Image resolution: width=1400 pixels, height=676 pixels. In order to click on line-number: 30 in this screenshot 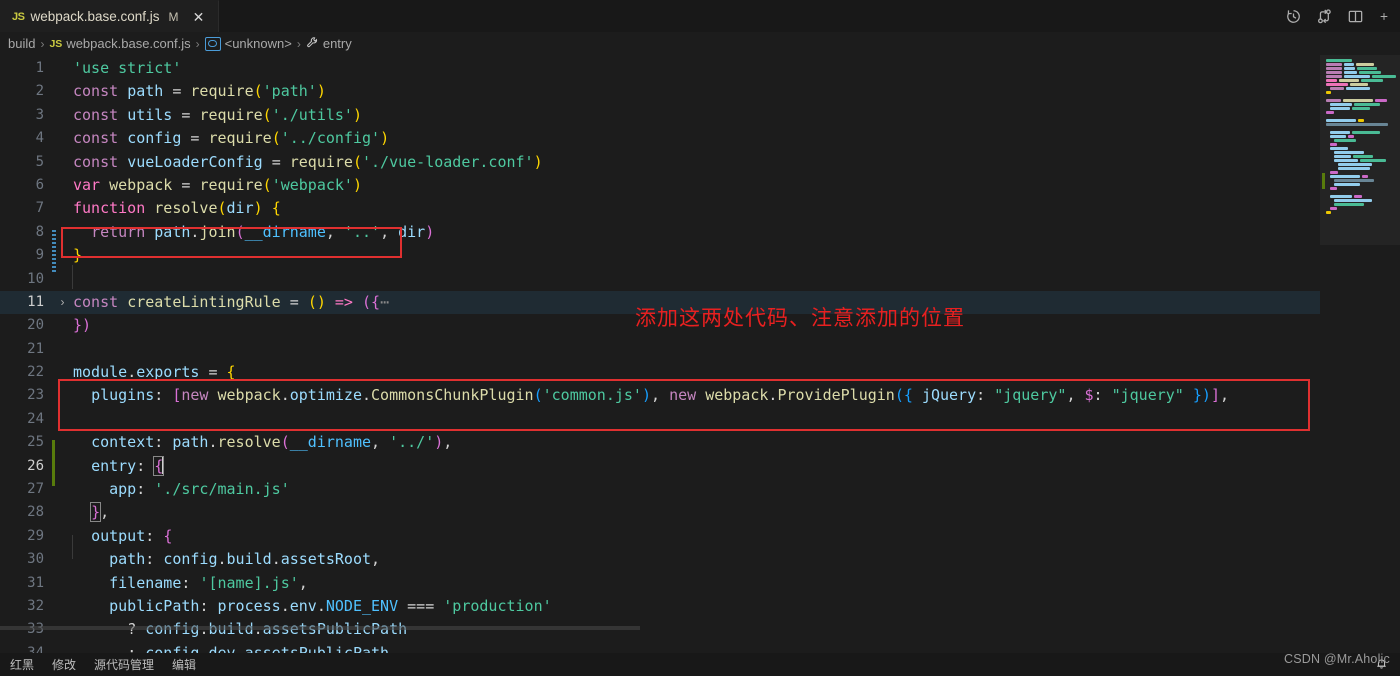, I will do `click(35, 559)`.